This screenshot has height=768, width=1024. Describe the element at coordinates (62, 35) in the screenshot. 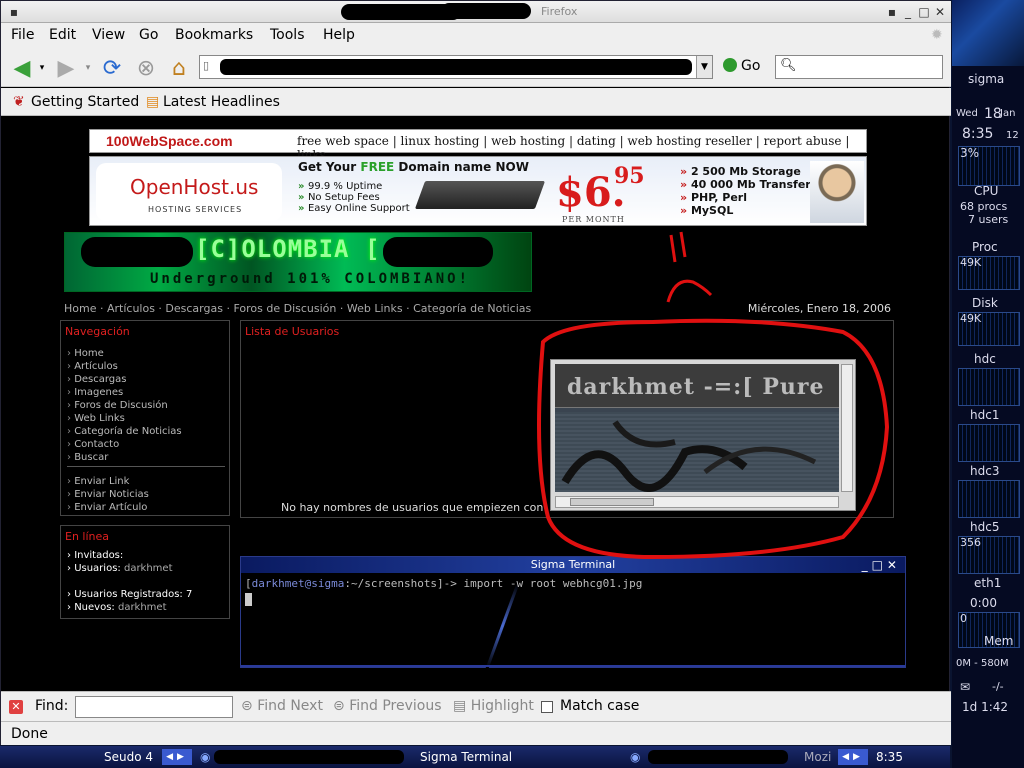

I see `menu-edit: Edit` at that location.